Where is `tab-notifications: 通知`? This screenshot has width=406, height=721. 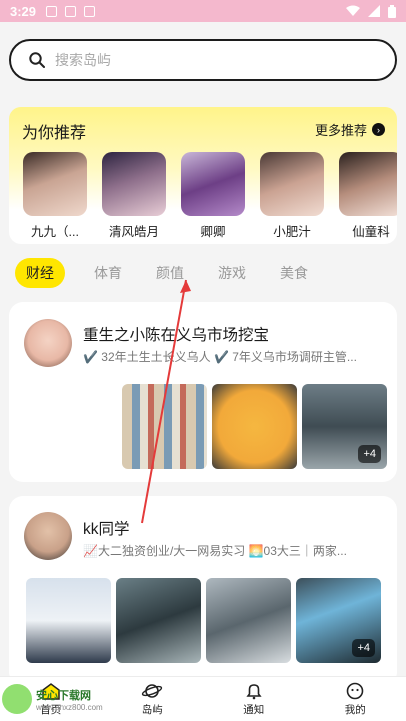 tab-notifications: 通知 is located at coordinates (254, 699).